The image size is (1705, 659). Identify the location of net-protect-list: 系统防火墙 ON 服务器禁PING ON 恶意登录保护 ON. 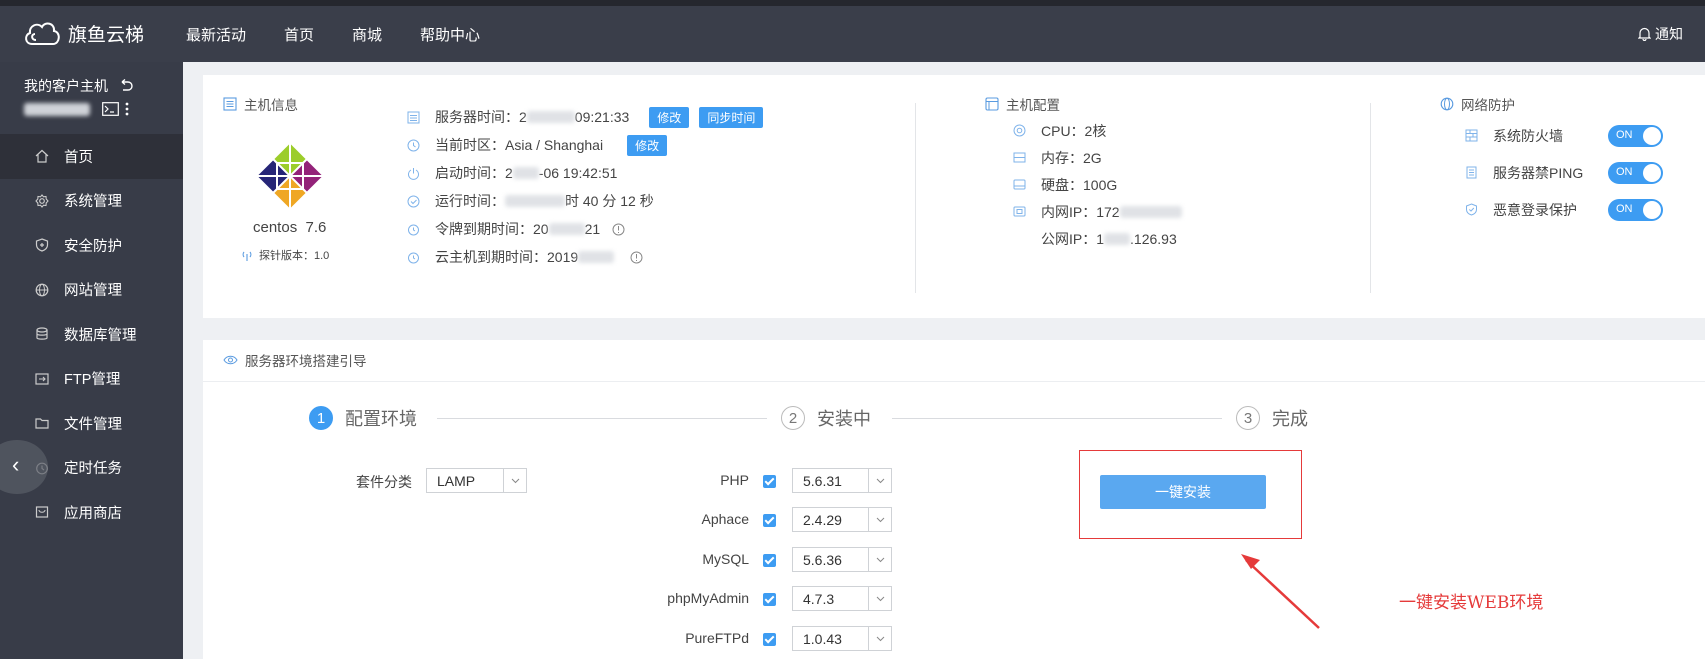
(1563, 172).